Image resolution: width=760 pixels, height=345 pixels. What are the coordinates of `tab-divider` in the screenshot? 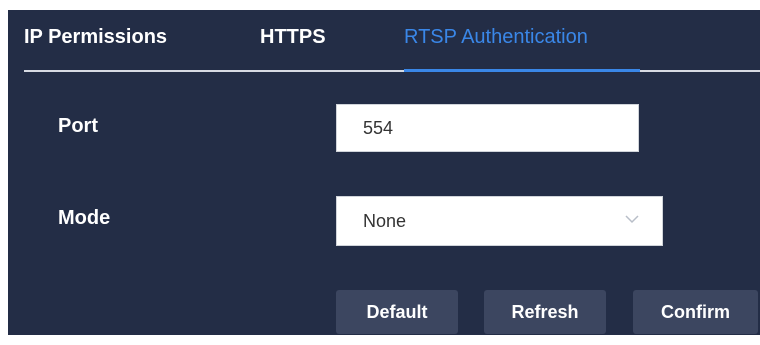 It's located at (392, 71).